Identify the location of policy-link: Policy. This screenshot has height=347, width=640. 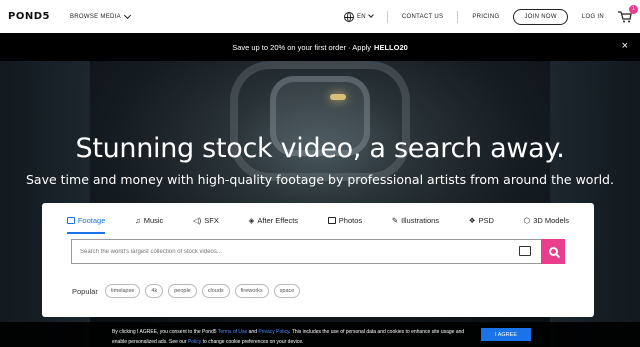
(194, 342).